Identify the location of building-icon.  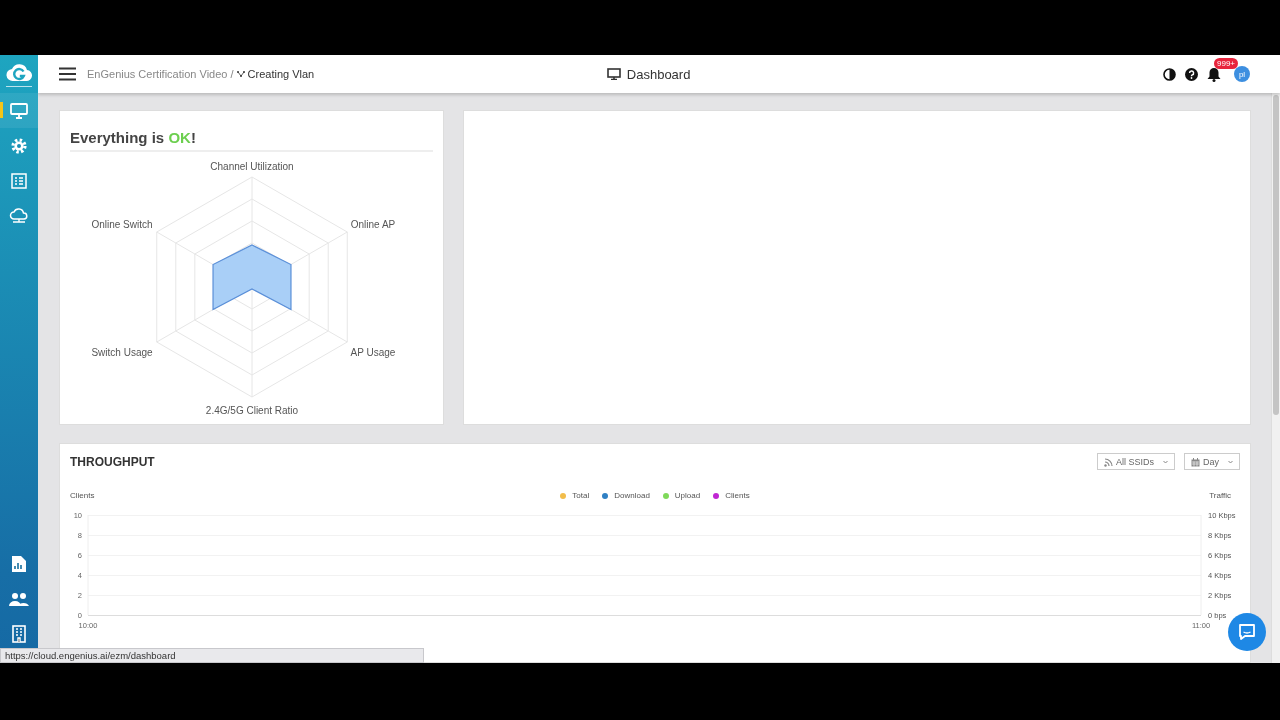
(19, 633).